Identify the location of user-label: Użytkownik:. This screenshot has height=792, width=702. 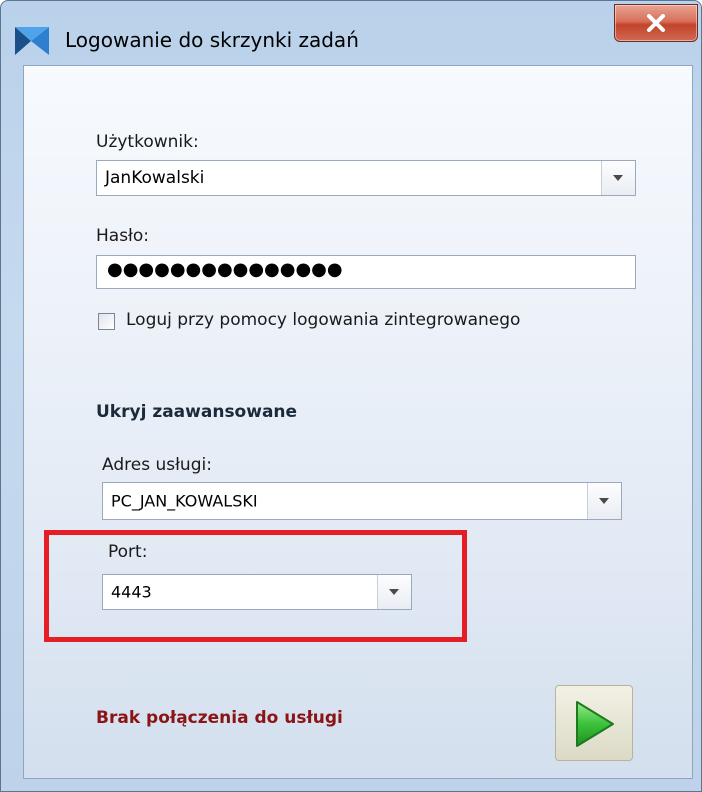
(147, 142).